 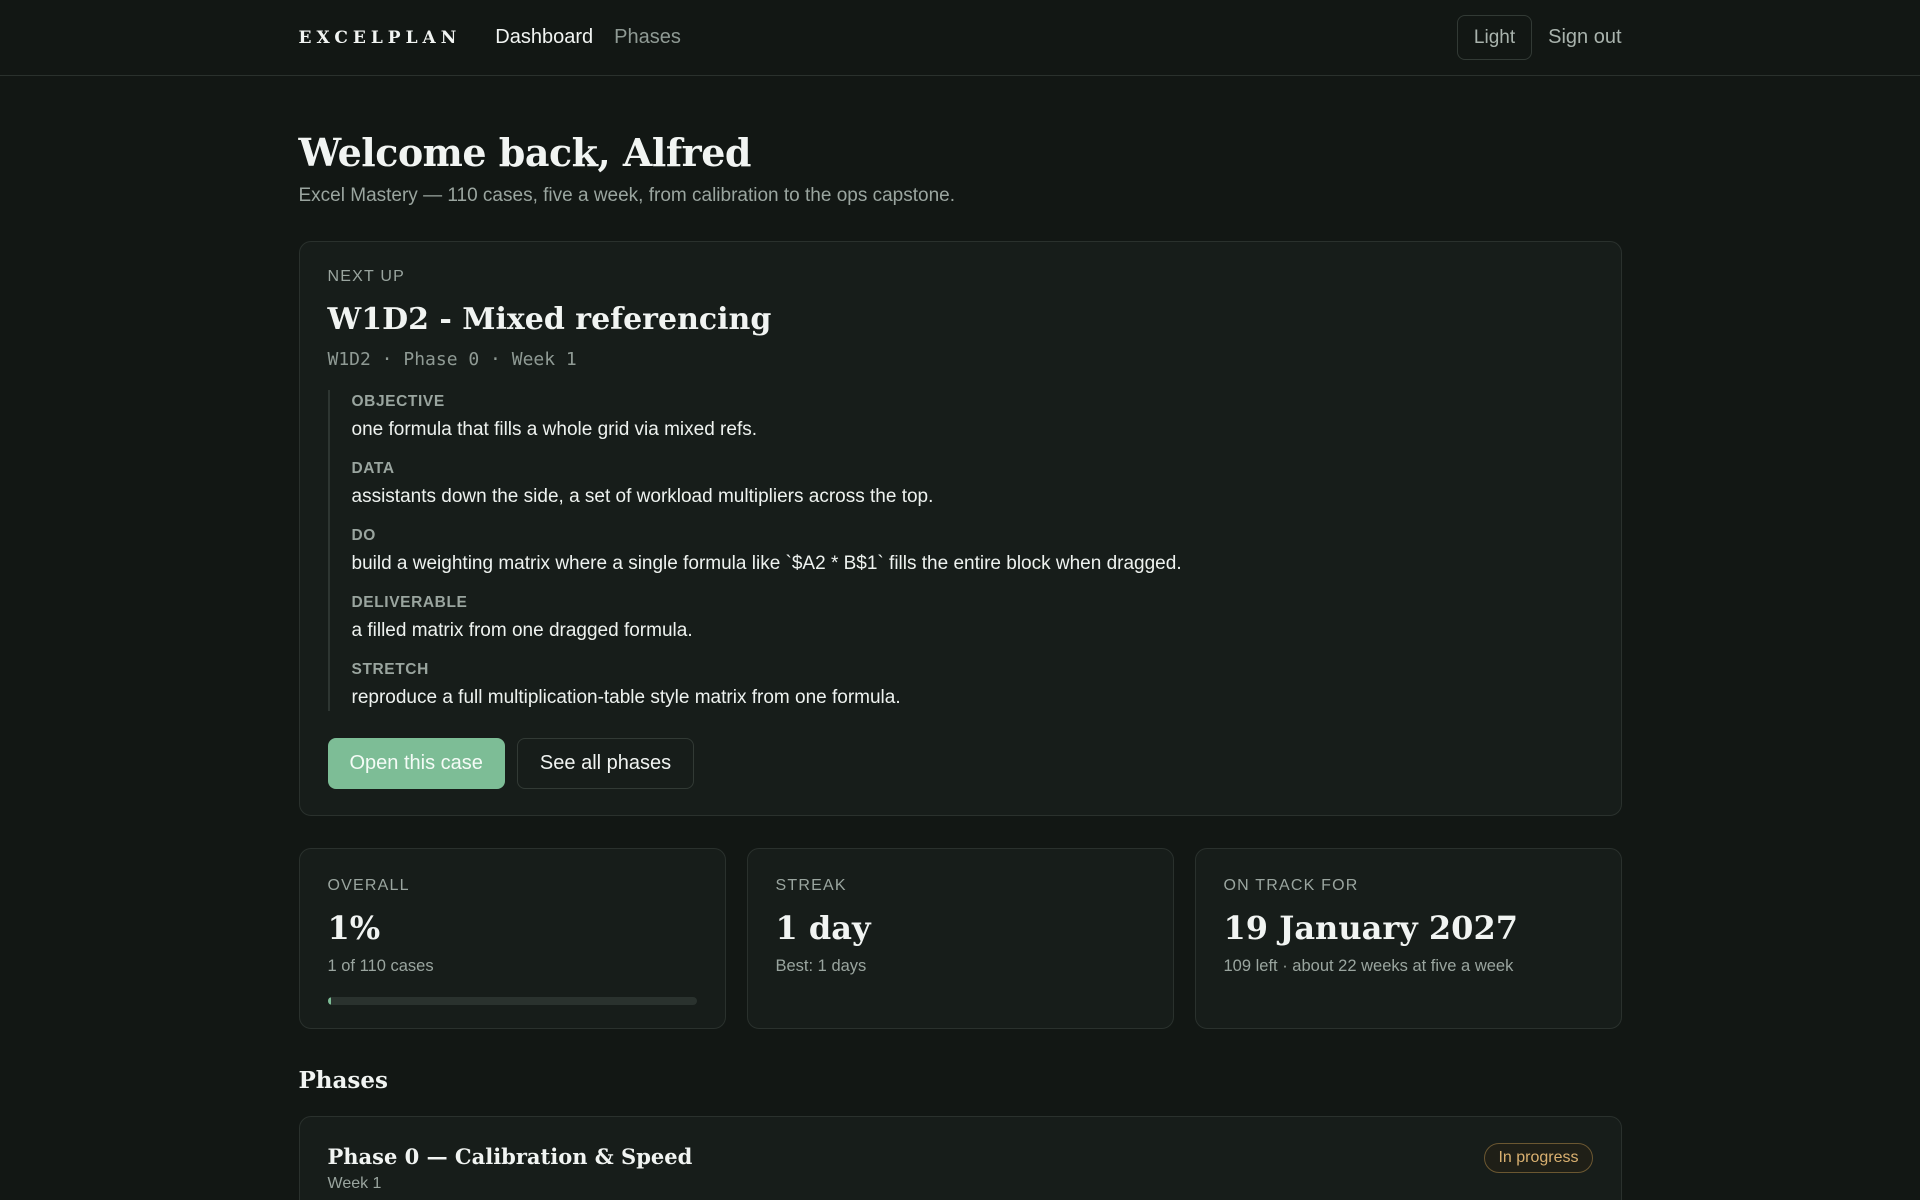 I want to click on theme-toggle-button: Light, so click(x=1494, y=37).